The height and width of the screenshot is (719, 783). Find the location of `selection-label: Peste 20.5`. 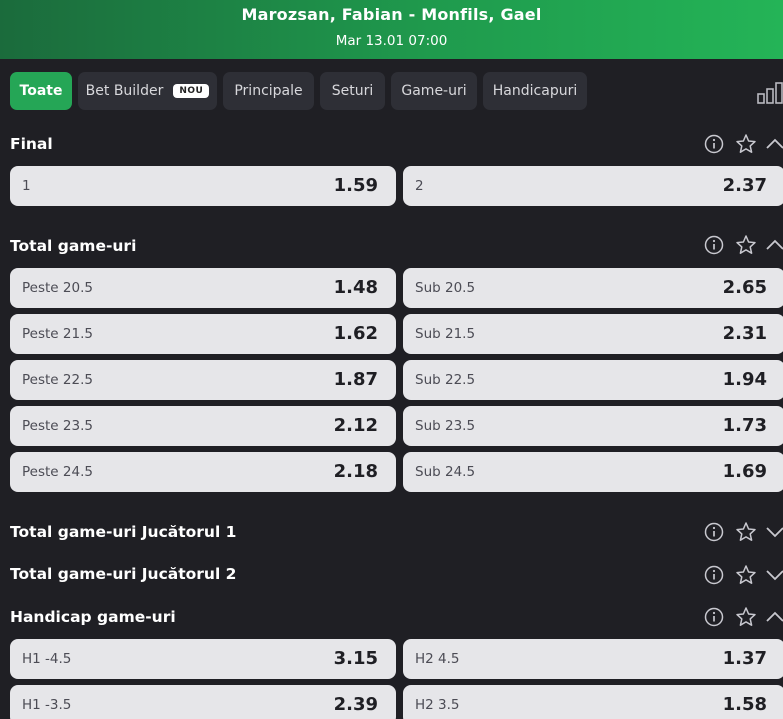

selection-label: Peste 20.5 is located at coordinates (57, 288).